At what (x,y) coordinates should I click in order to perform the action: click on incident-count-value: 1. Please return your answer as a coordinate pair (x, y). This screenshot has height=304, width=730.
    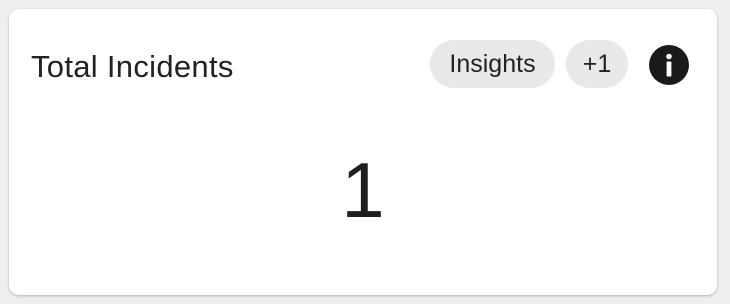
    Looking at the image, I should click on (363, 190).